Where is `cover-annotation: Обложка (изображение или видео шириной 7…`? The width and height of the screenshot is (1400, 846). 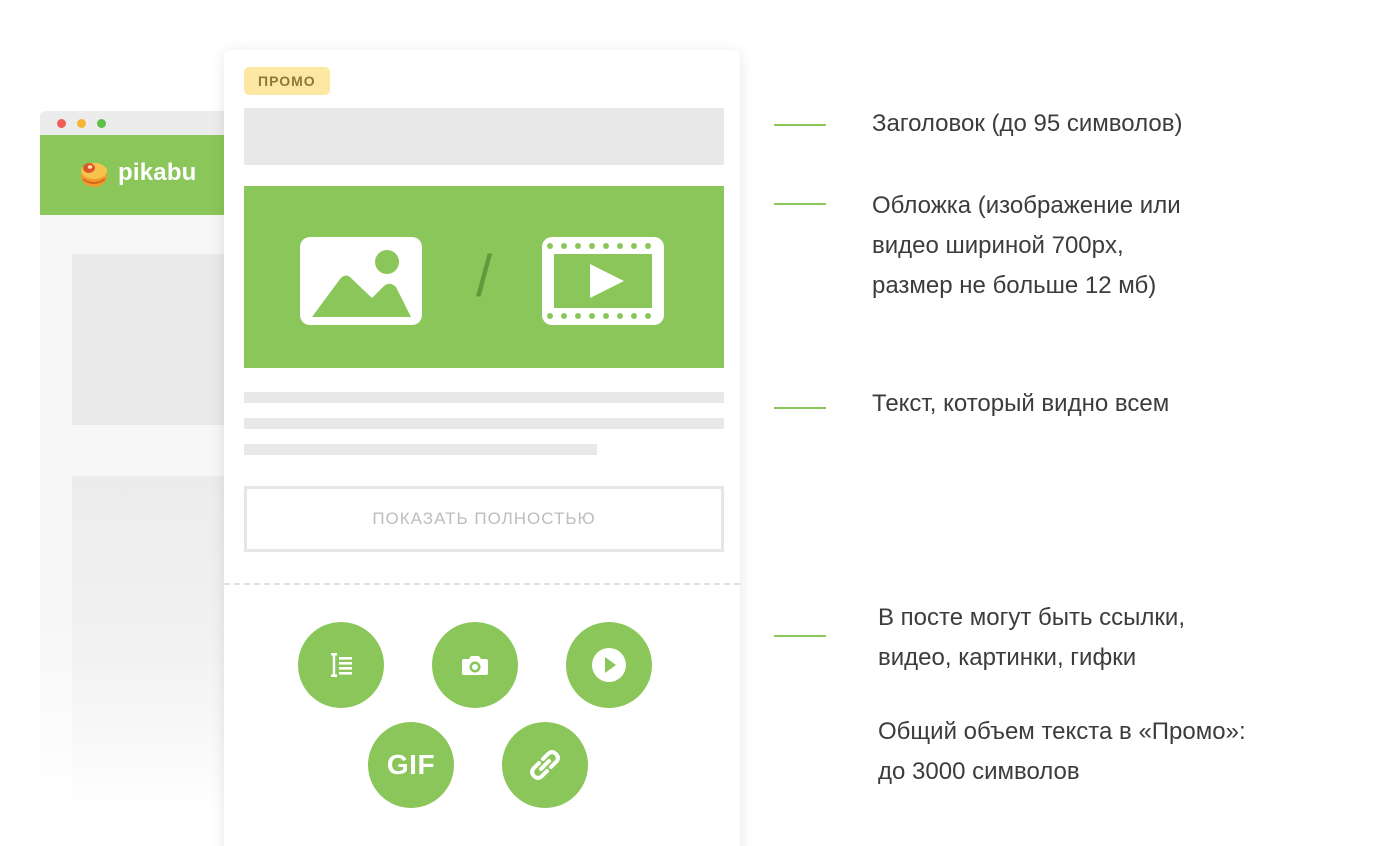 cover-annotation: Обложка (изображение или видео шириной 7… is located at coordinates (1026, 246).